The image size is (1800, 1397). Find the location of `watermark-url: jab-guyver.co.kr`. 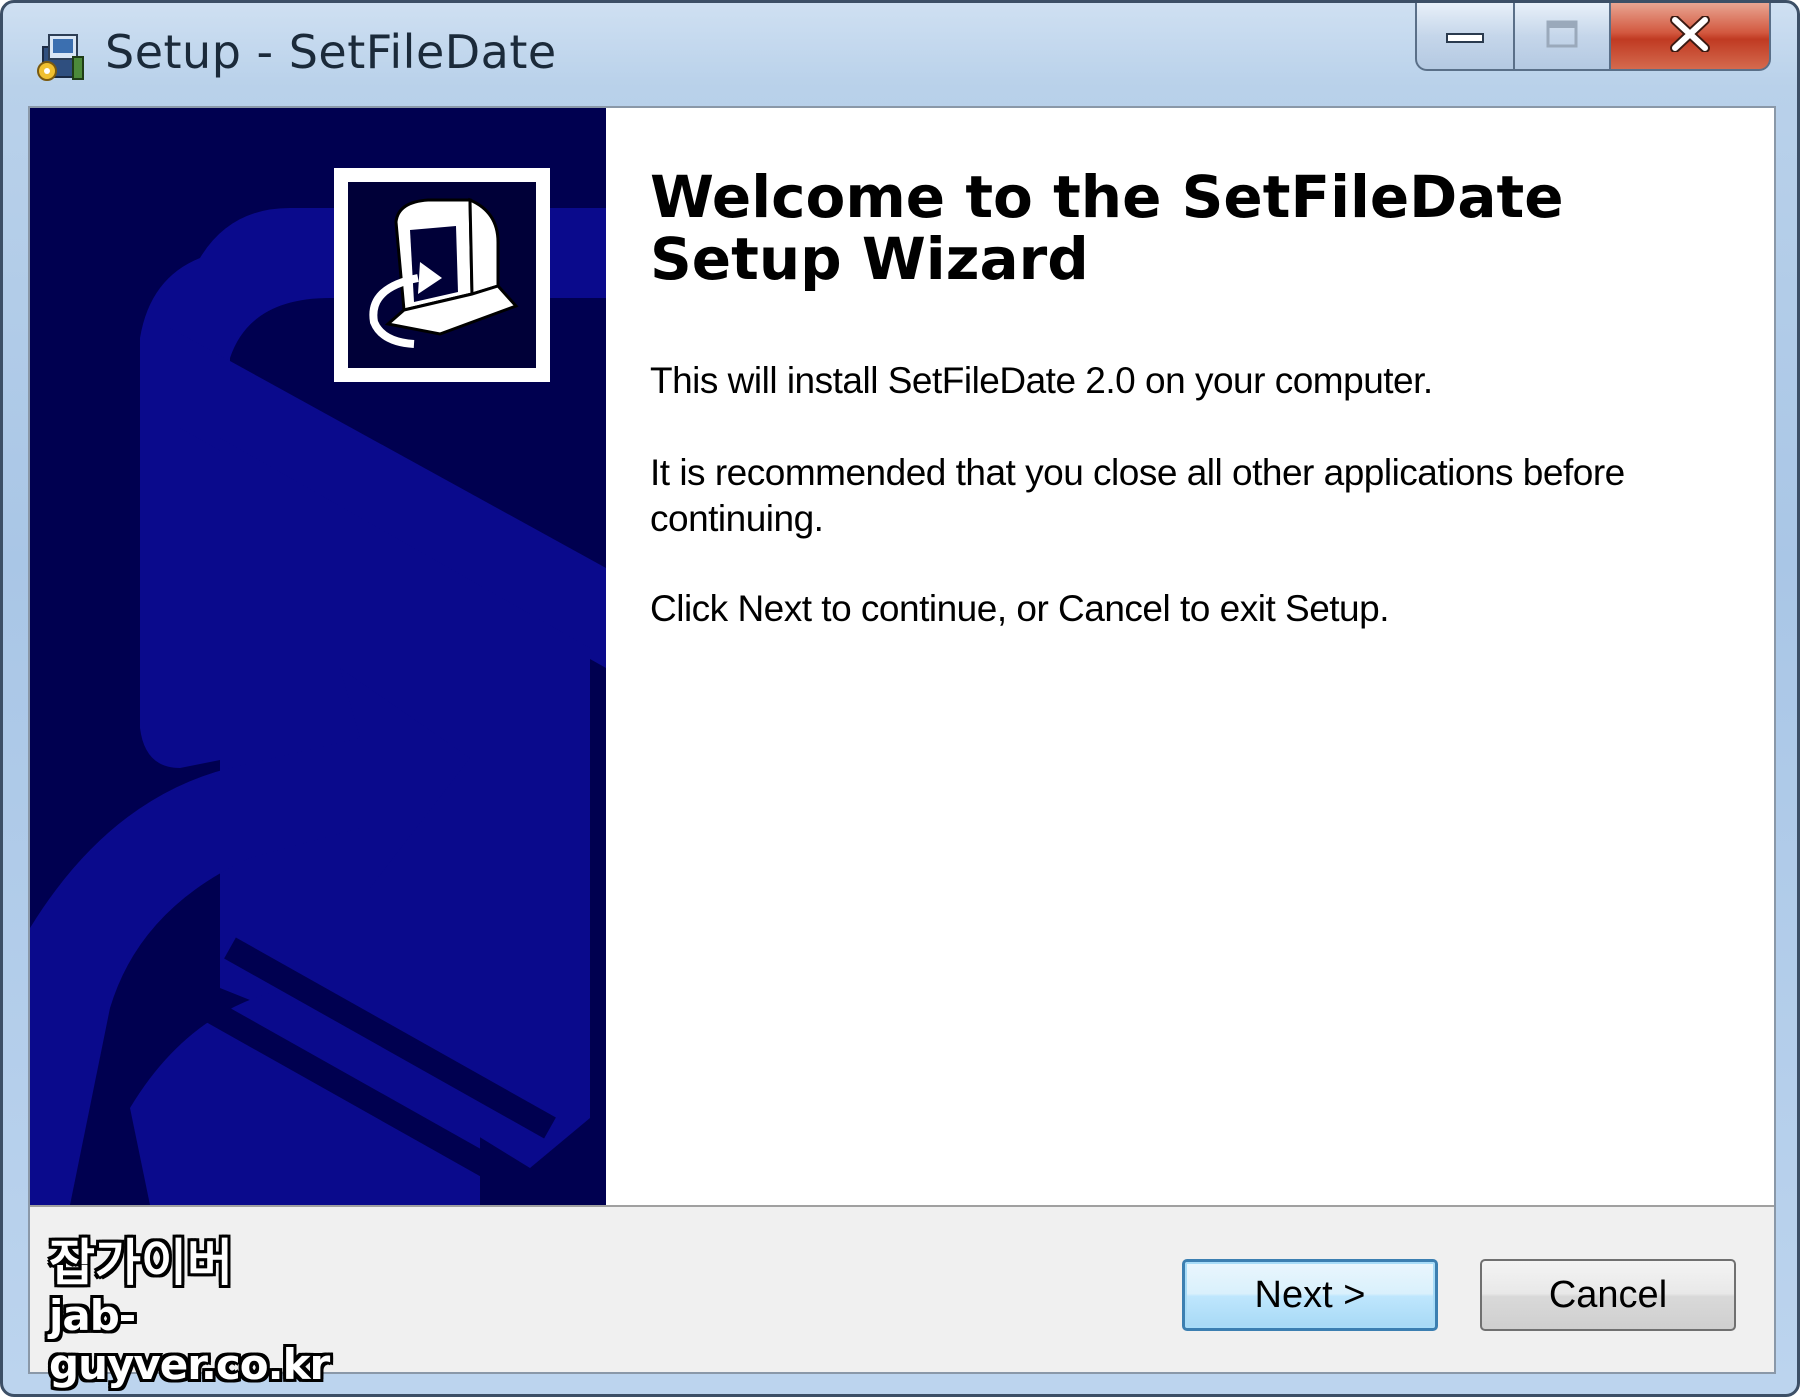

watermark-url: jab-guyver.co.kr is located at coordinates (189, 1340).